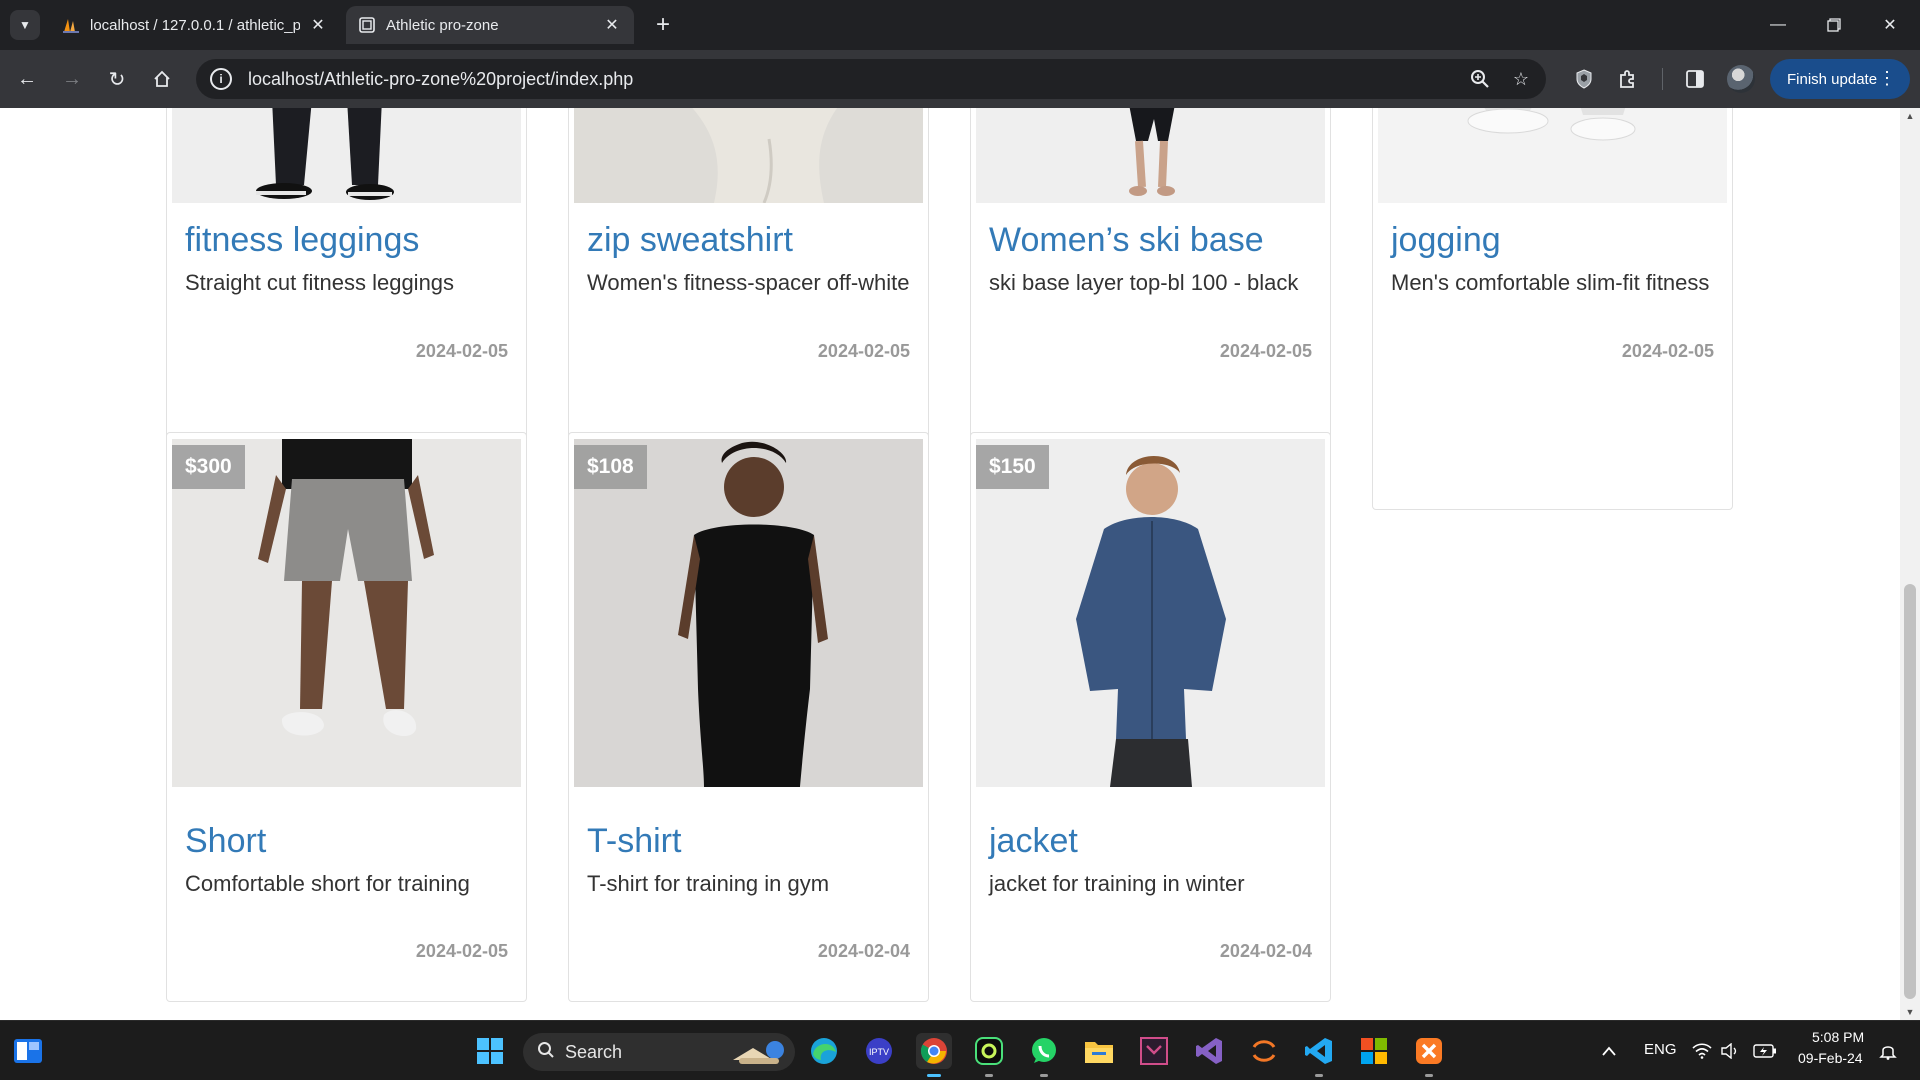 The width and height of the screenshot is (1920, 1080). Describe the element at coordinates (1126, 240) in the screenshot. I see `product-name: Women’s ski base` at that location.